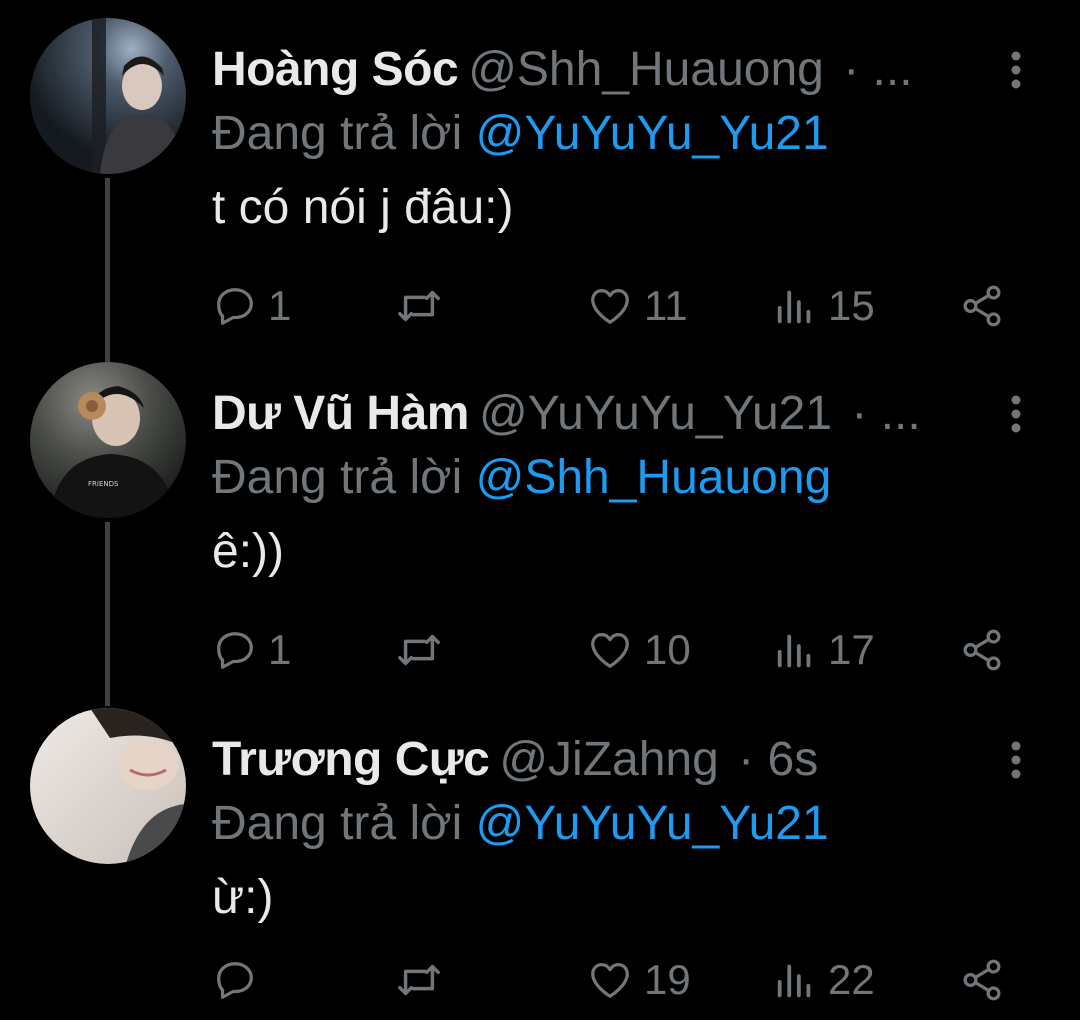  Describe the element at coordinates (778, 759) in the screenshot. I see `tweet-meta: · 6s` at that location.